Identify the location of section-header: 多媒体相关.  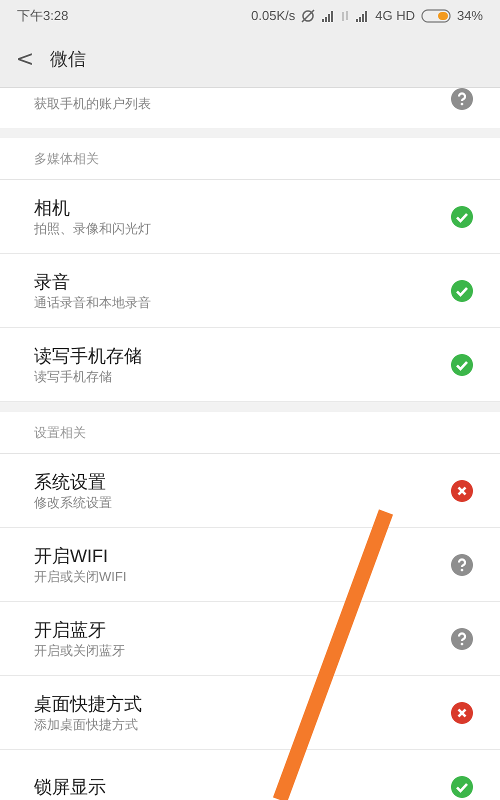
(250, 159).